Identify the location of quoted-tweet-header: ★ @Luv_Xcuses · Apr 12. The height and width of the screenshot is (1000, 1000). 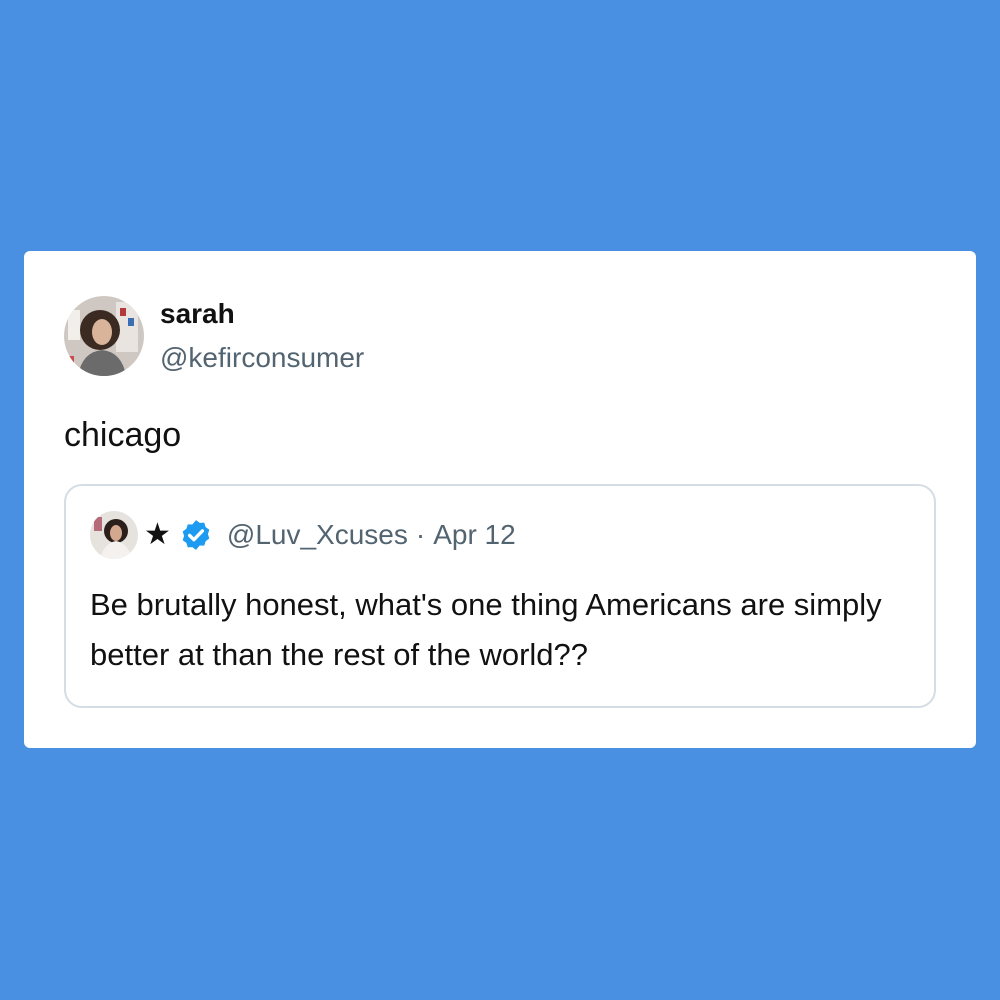
(303, 535).